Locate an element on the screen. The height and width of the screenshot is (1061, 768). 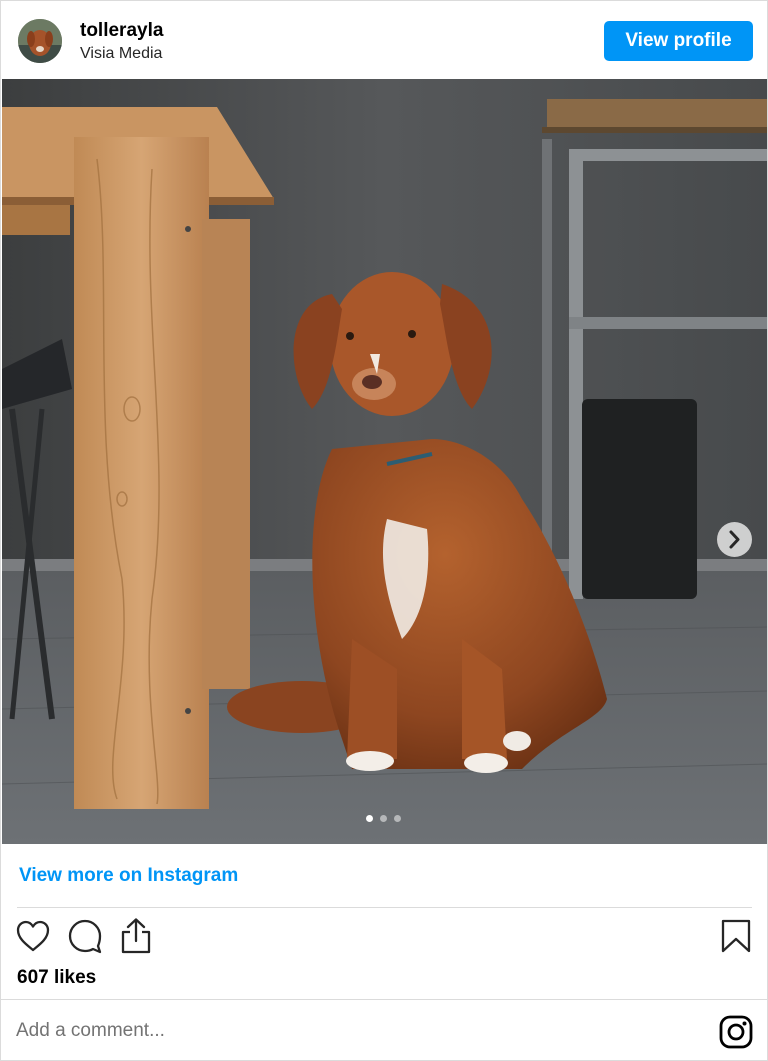
instagram-icon is located at coordinates (736, 1032).